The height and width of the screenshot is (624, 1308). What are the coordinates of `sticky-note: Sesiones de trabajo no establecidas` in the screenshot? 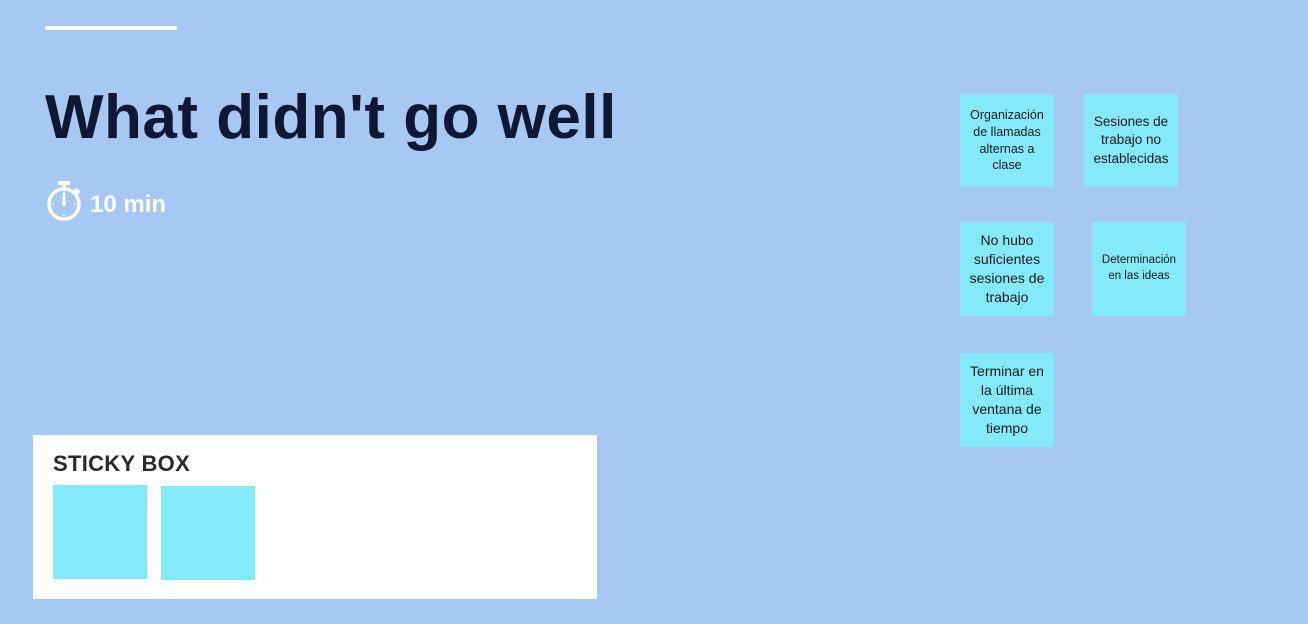 It's located at (1131, 140).